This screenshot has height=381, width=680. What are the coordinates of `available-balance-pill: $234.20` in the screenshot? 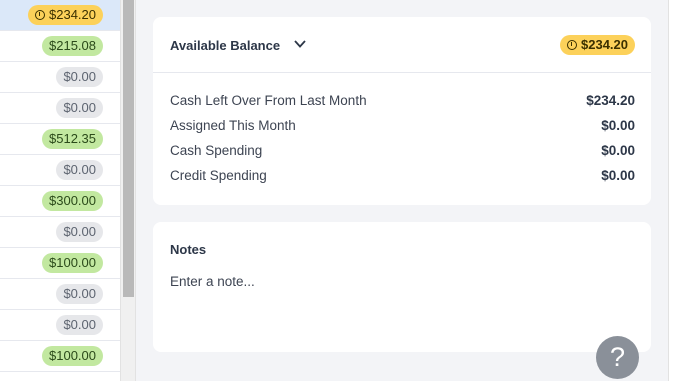 It's located at (597, 45).